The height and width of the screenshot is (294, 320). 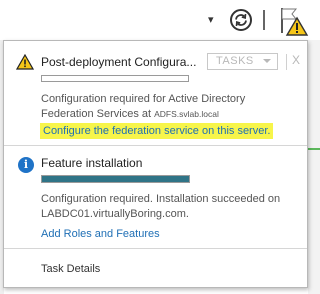 What do you see at coordinates (160, 20) in the screenshot?
I see `server-manager-toolbar: ▾` at bounding box center [160, 20].